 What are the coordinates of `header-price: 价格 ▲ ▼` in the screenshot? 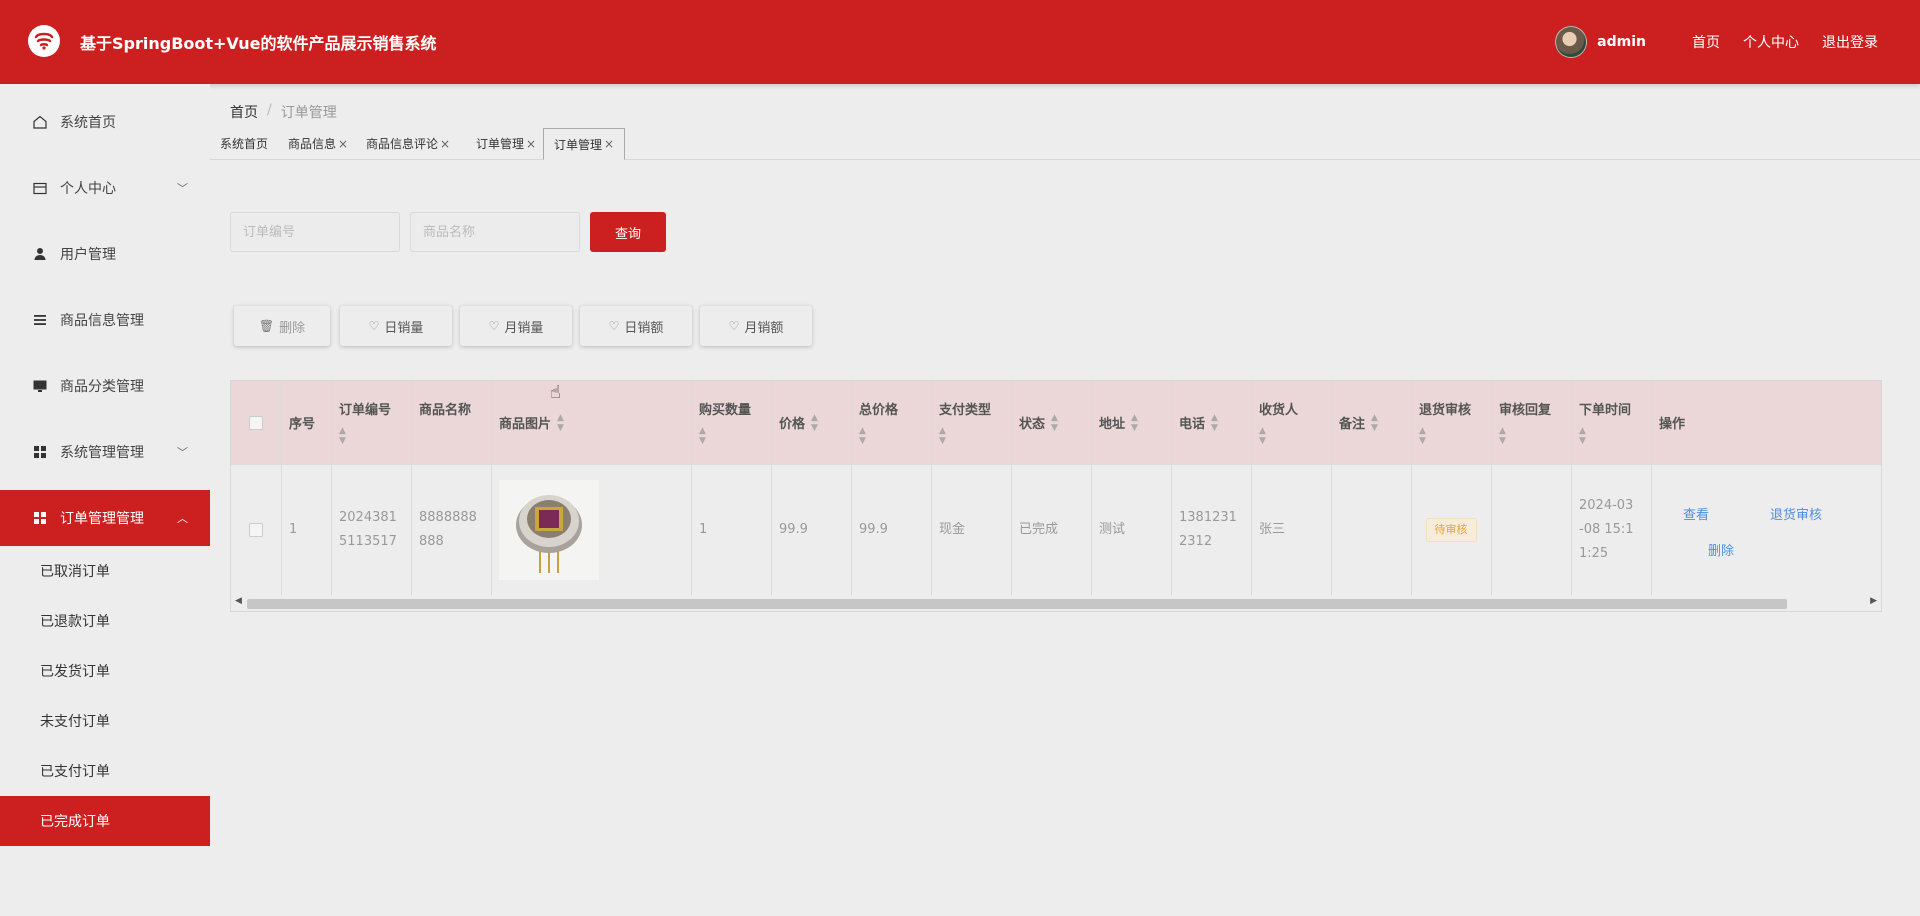 It's located at (811, 422).